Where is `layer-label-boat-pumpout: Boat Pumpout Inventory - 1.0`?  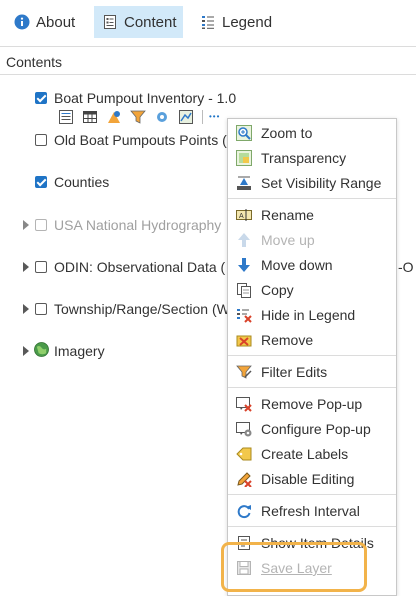 layer-label-boat-pumpout: Boat Pumpout Inventory - 1.0 is located at coordinates (145, 98).